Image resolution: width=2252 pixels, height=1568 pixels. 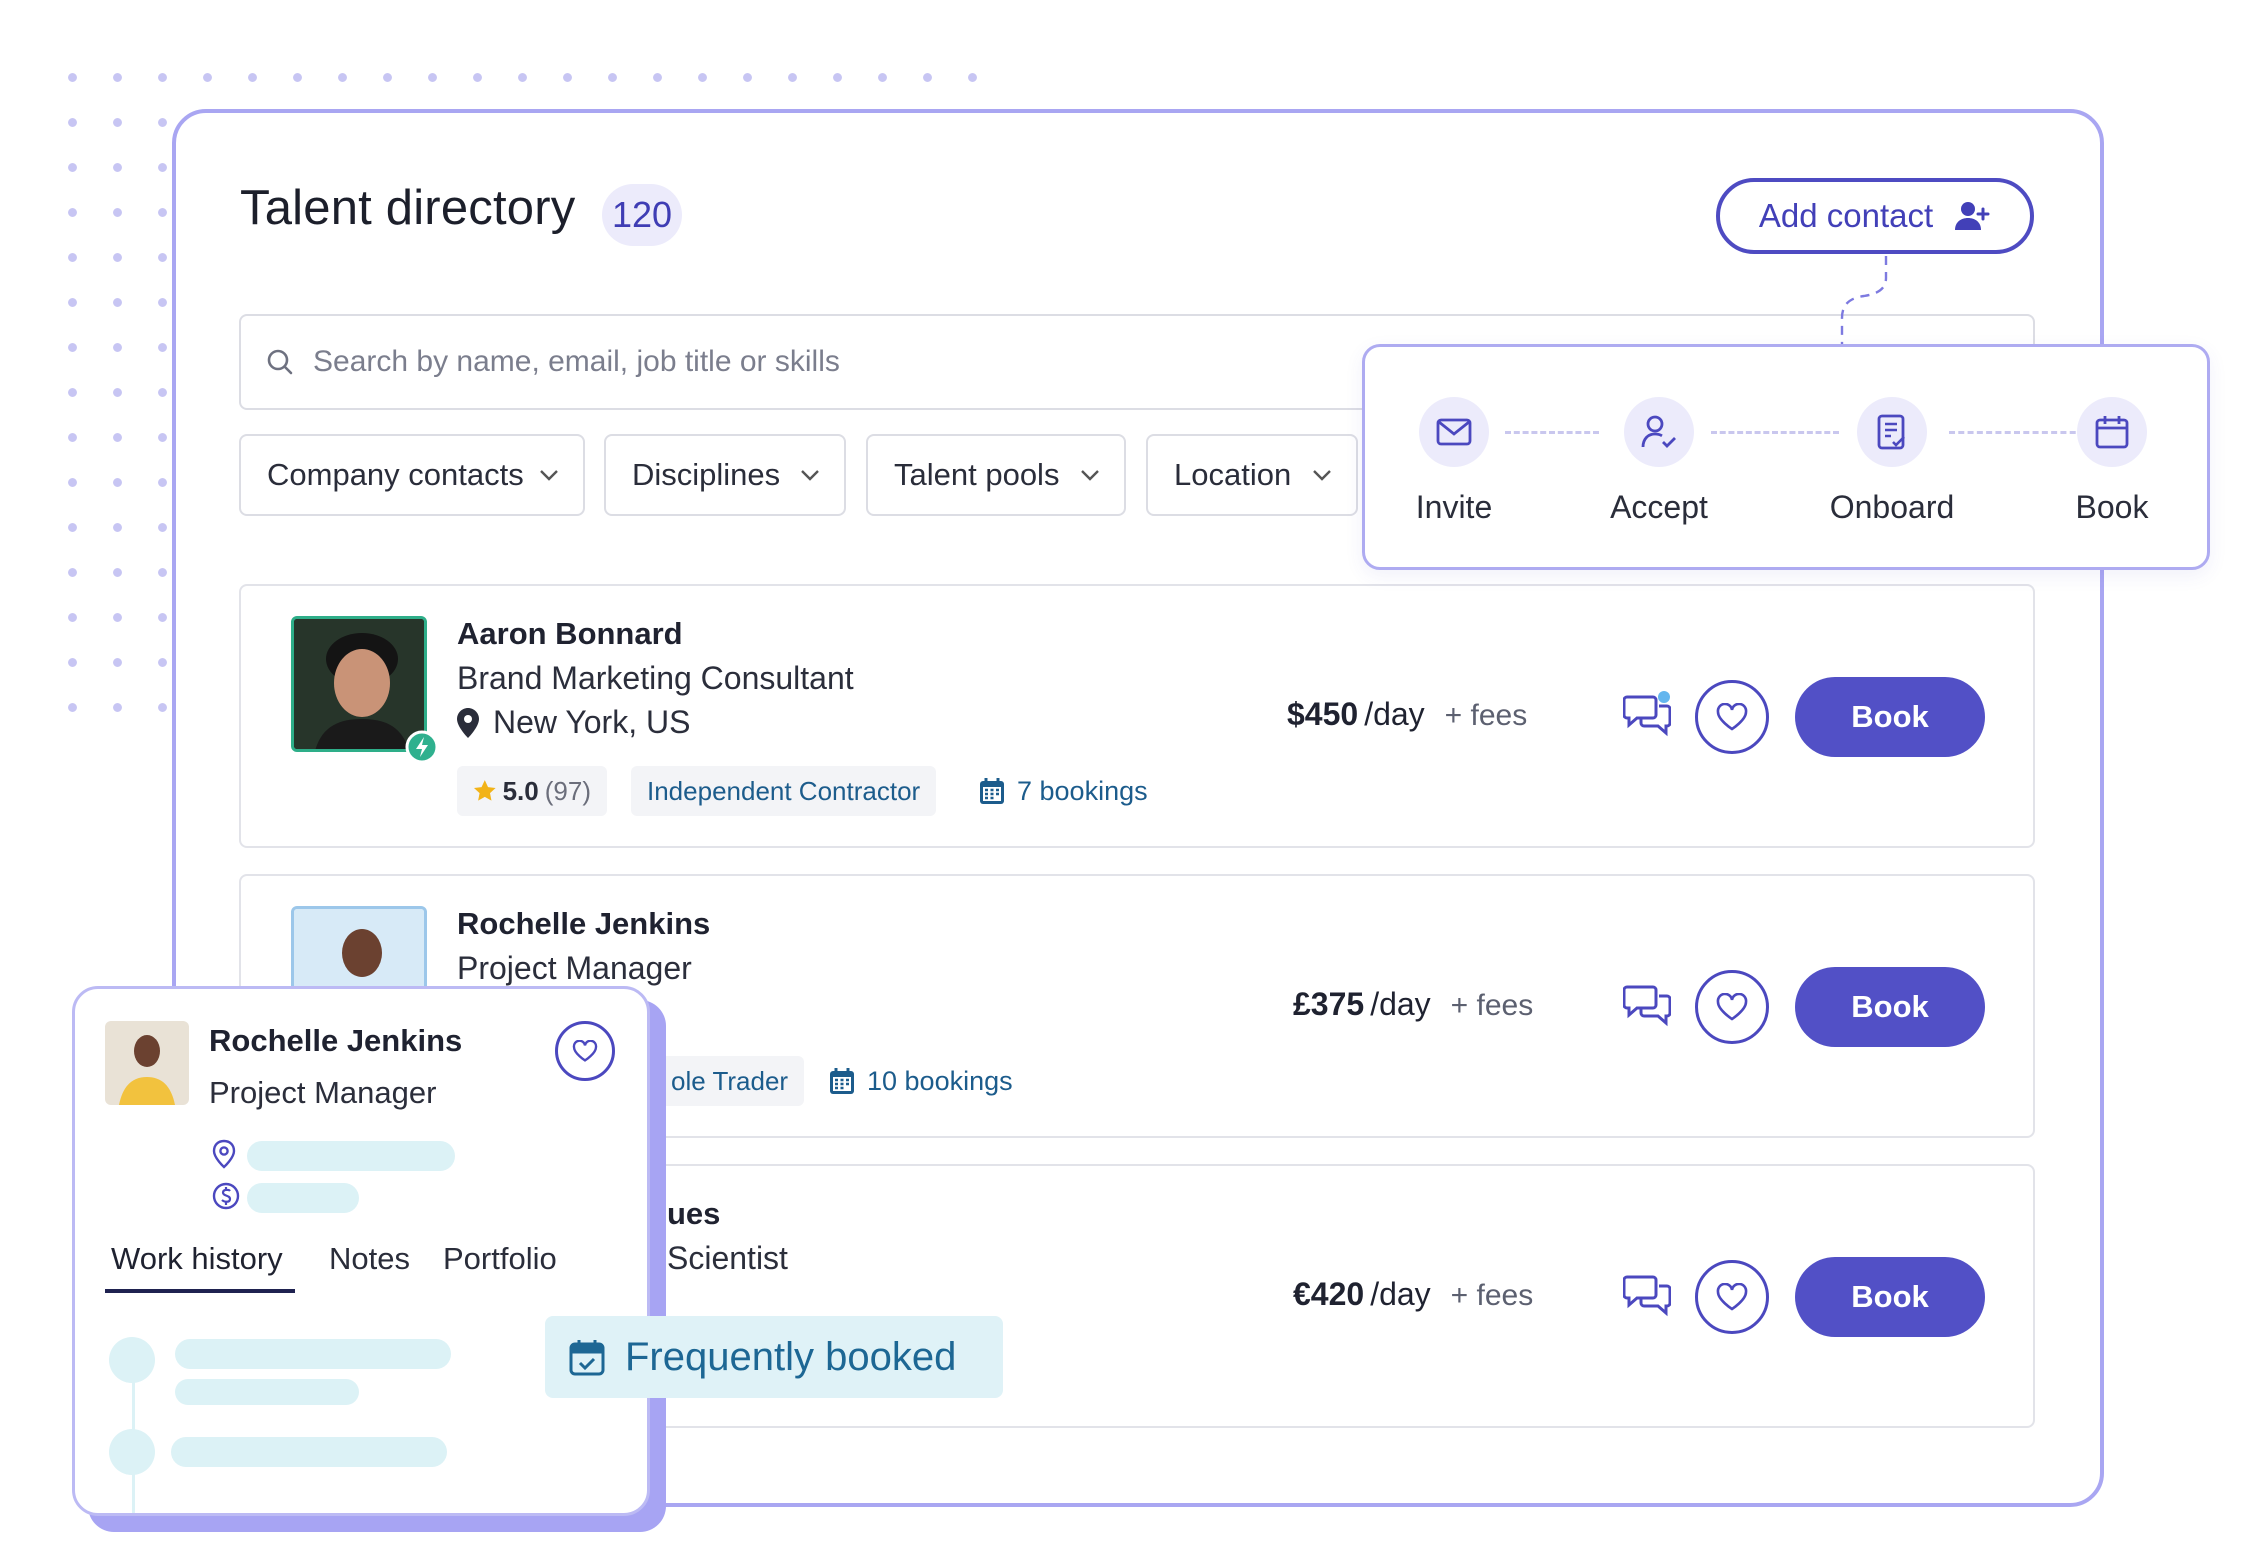 I want to click on search-icon, so click(x=280, y=362).